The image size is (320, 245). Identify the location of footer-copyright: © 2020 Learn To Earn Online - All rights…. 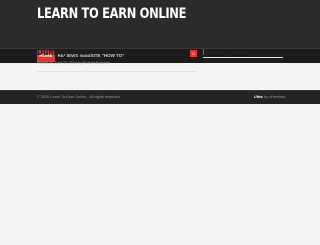
(78, 97).